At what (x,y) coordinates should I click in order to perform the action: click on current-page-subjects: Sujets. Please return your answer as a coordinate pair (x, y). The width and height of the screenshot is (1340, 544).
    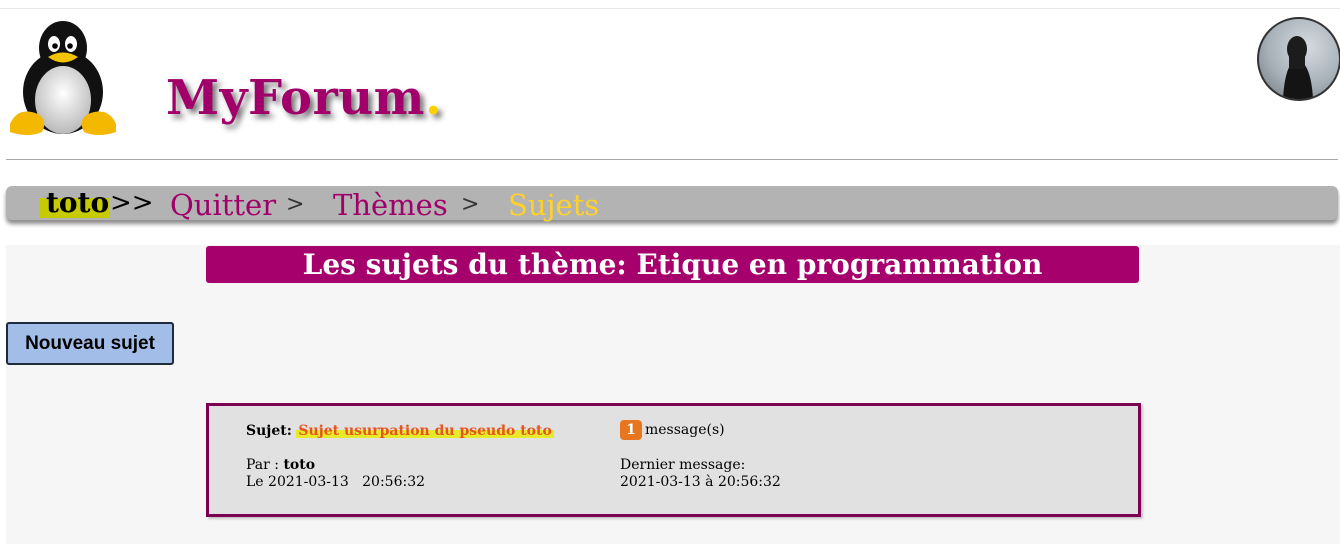
    Looking at the image, I should click on (554, 205).